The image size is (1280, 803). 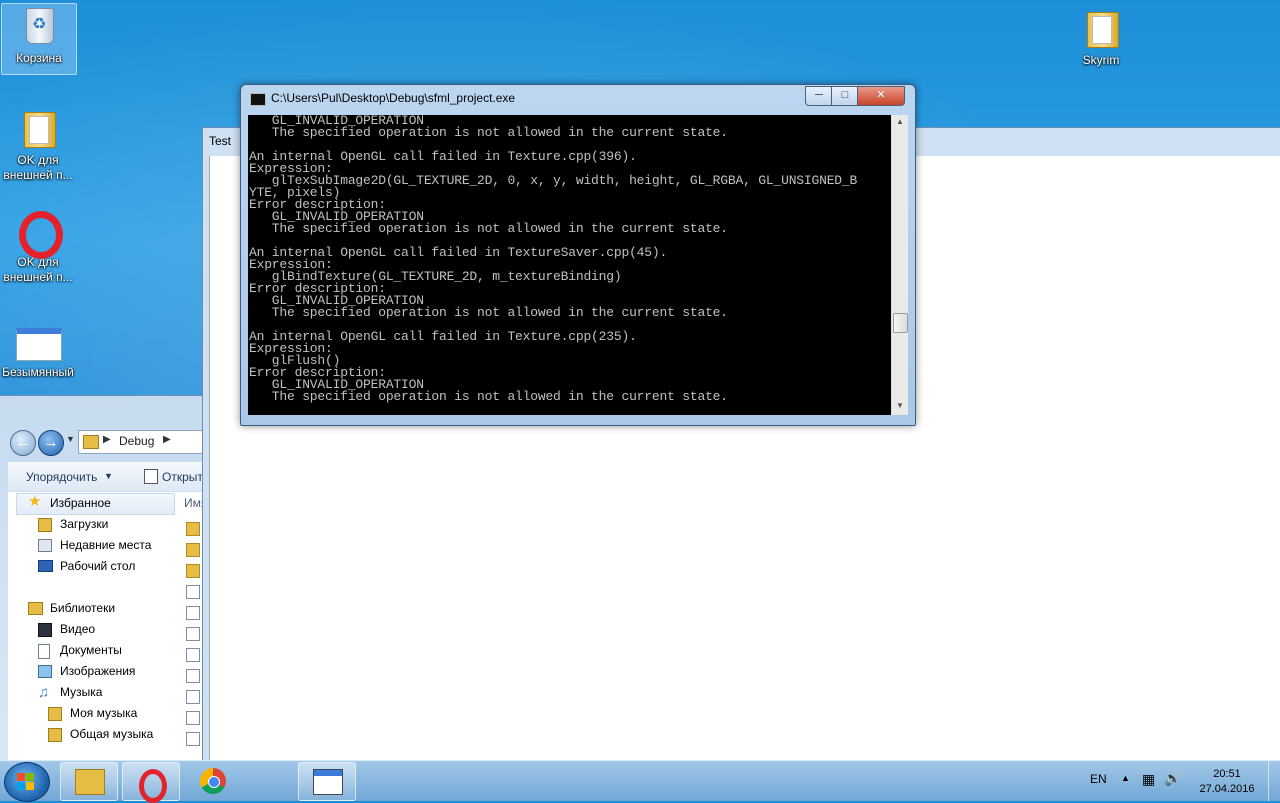 I want to click on nav-item-label: Общая музыка, so click(x=112, y=734).